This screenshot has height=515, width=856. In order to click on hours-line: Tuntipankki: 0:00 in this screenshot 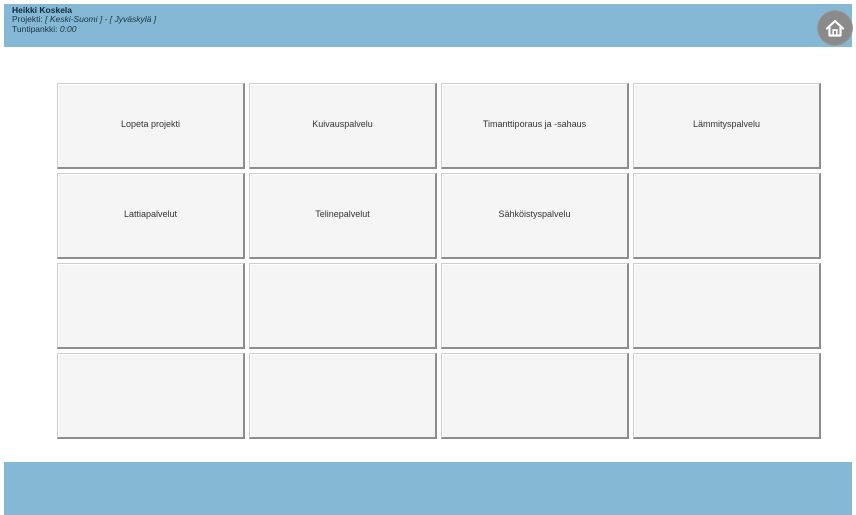, I will do `click(84, 28)`.